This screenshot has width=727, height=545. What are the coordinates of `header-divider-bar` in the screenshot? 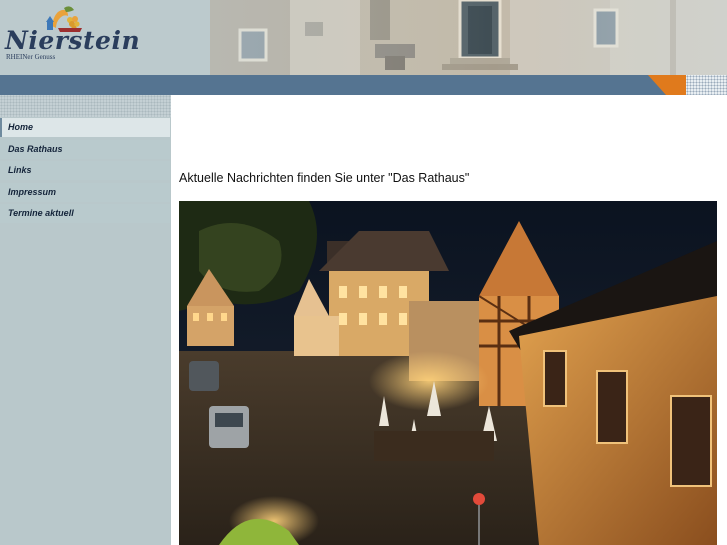 It's located at (363, 85).